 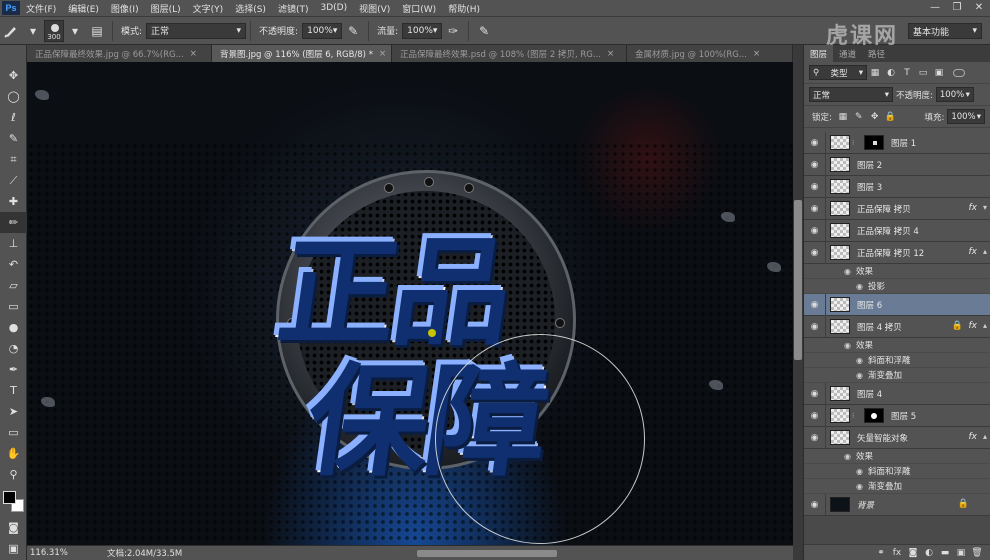 What do you see at coordinates (939, 73) in the screenshot?
I see `smart-object-filter-icon: ▣` at bounding box center [939, 73].